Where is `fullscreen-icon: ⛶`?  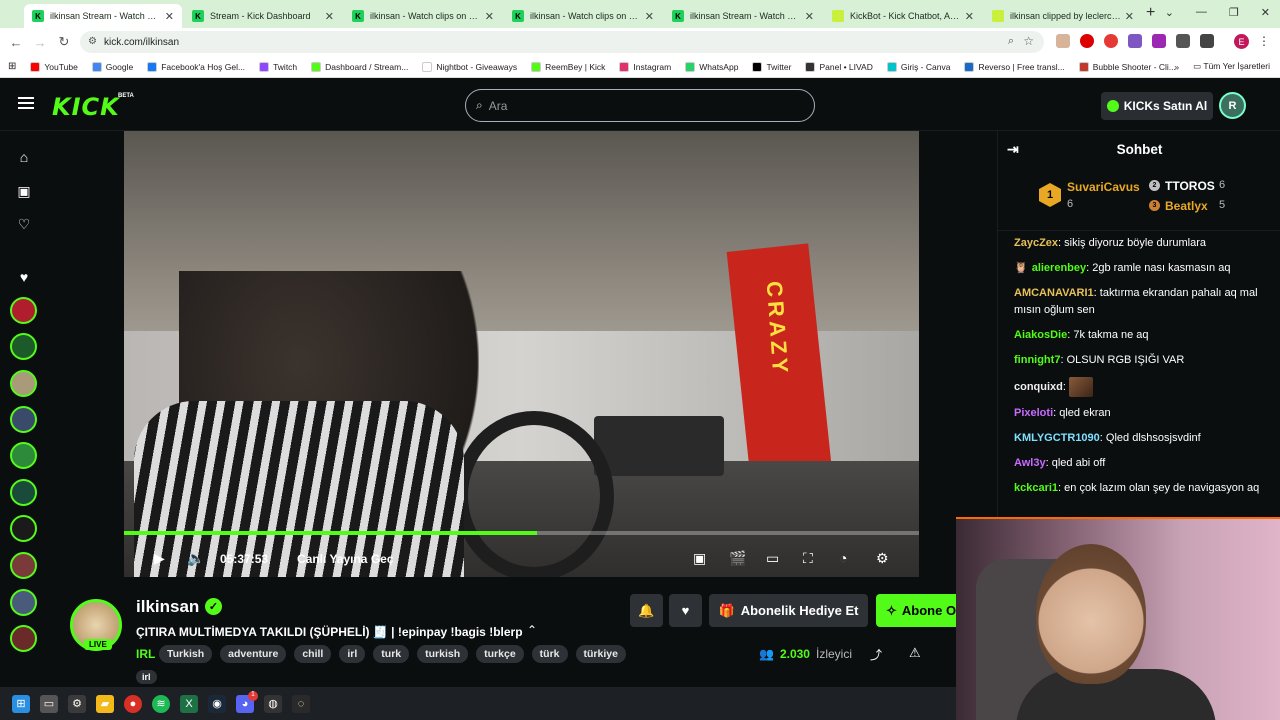
fullscreen-icon: ⛶ is located at coordinates (808, 558).